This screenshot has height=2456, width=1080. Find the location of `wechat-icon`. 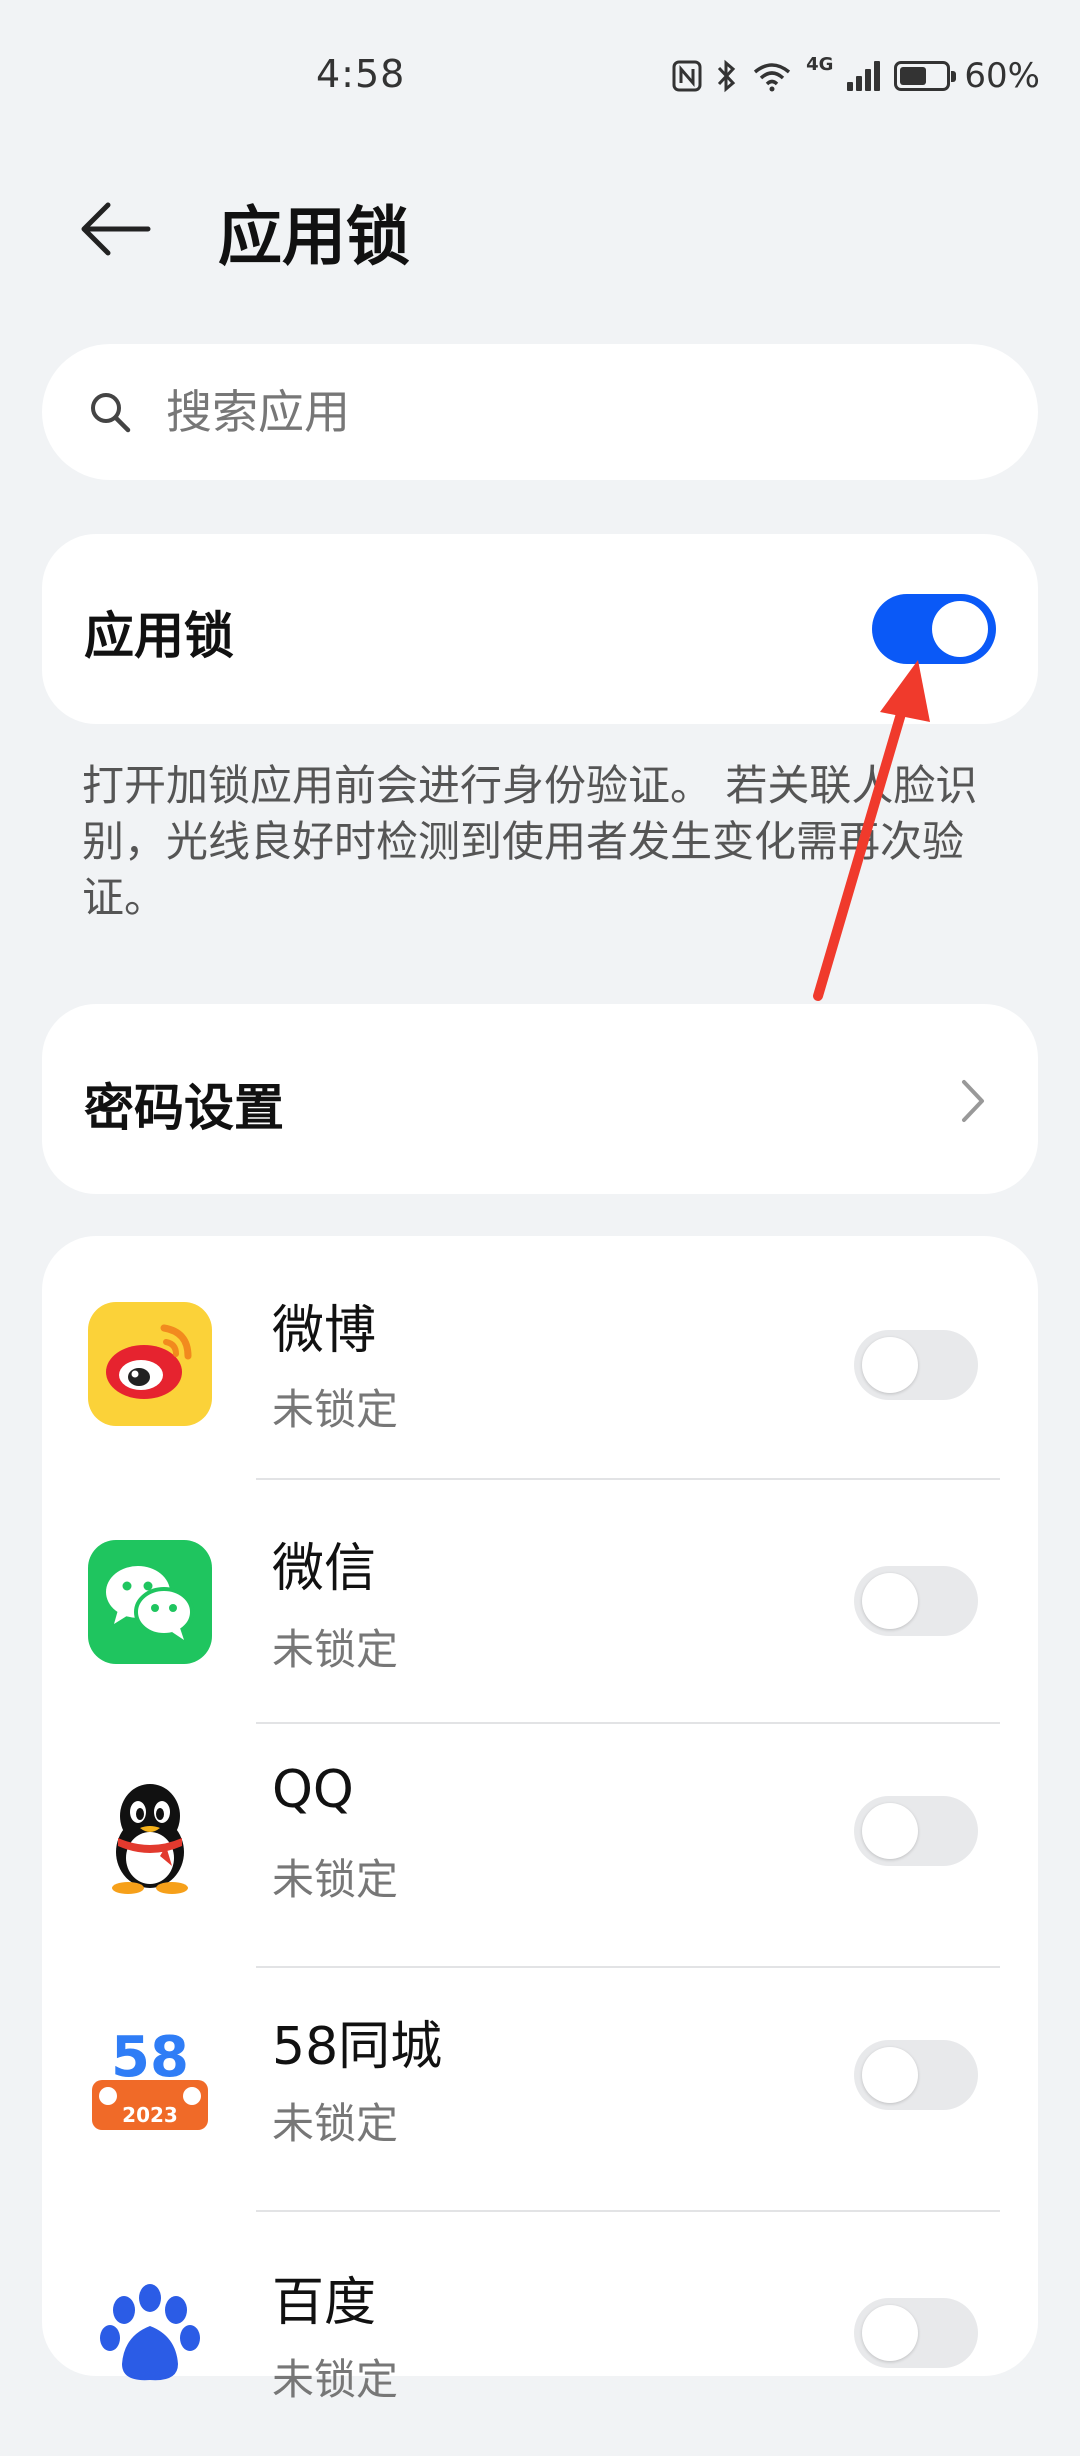

wechat-icon is located at coordinates (150, 1602).